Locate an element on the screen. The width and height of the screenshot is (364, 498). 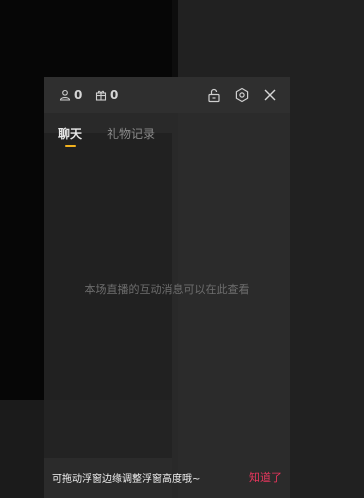
gift-icon is located at coordinates (102, 95).